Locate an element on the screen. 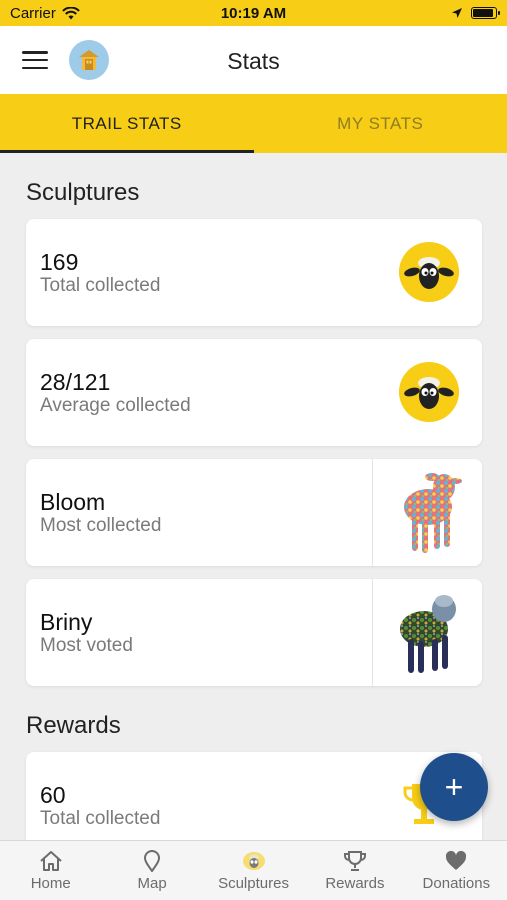 The image size is (507, 900). status-right is located at coordinates (475, 13).